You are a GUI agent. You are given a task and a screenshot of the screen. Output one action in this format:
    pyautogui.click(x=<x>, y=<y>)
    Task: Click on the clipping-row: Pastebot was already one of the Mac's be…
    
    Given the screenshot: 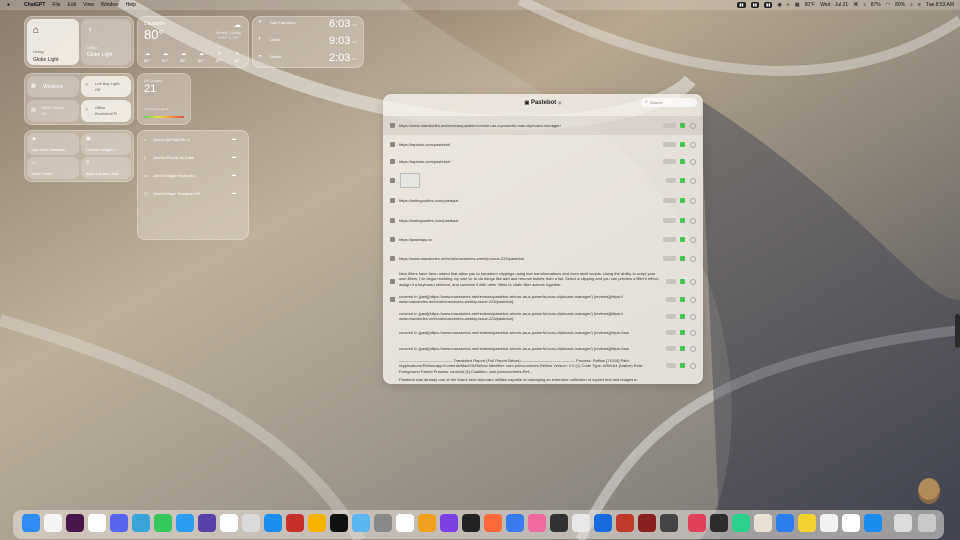 What is the action you would take?
    pyautogui.click(x=543, y=380)
    